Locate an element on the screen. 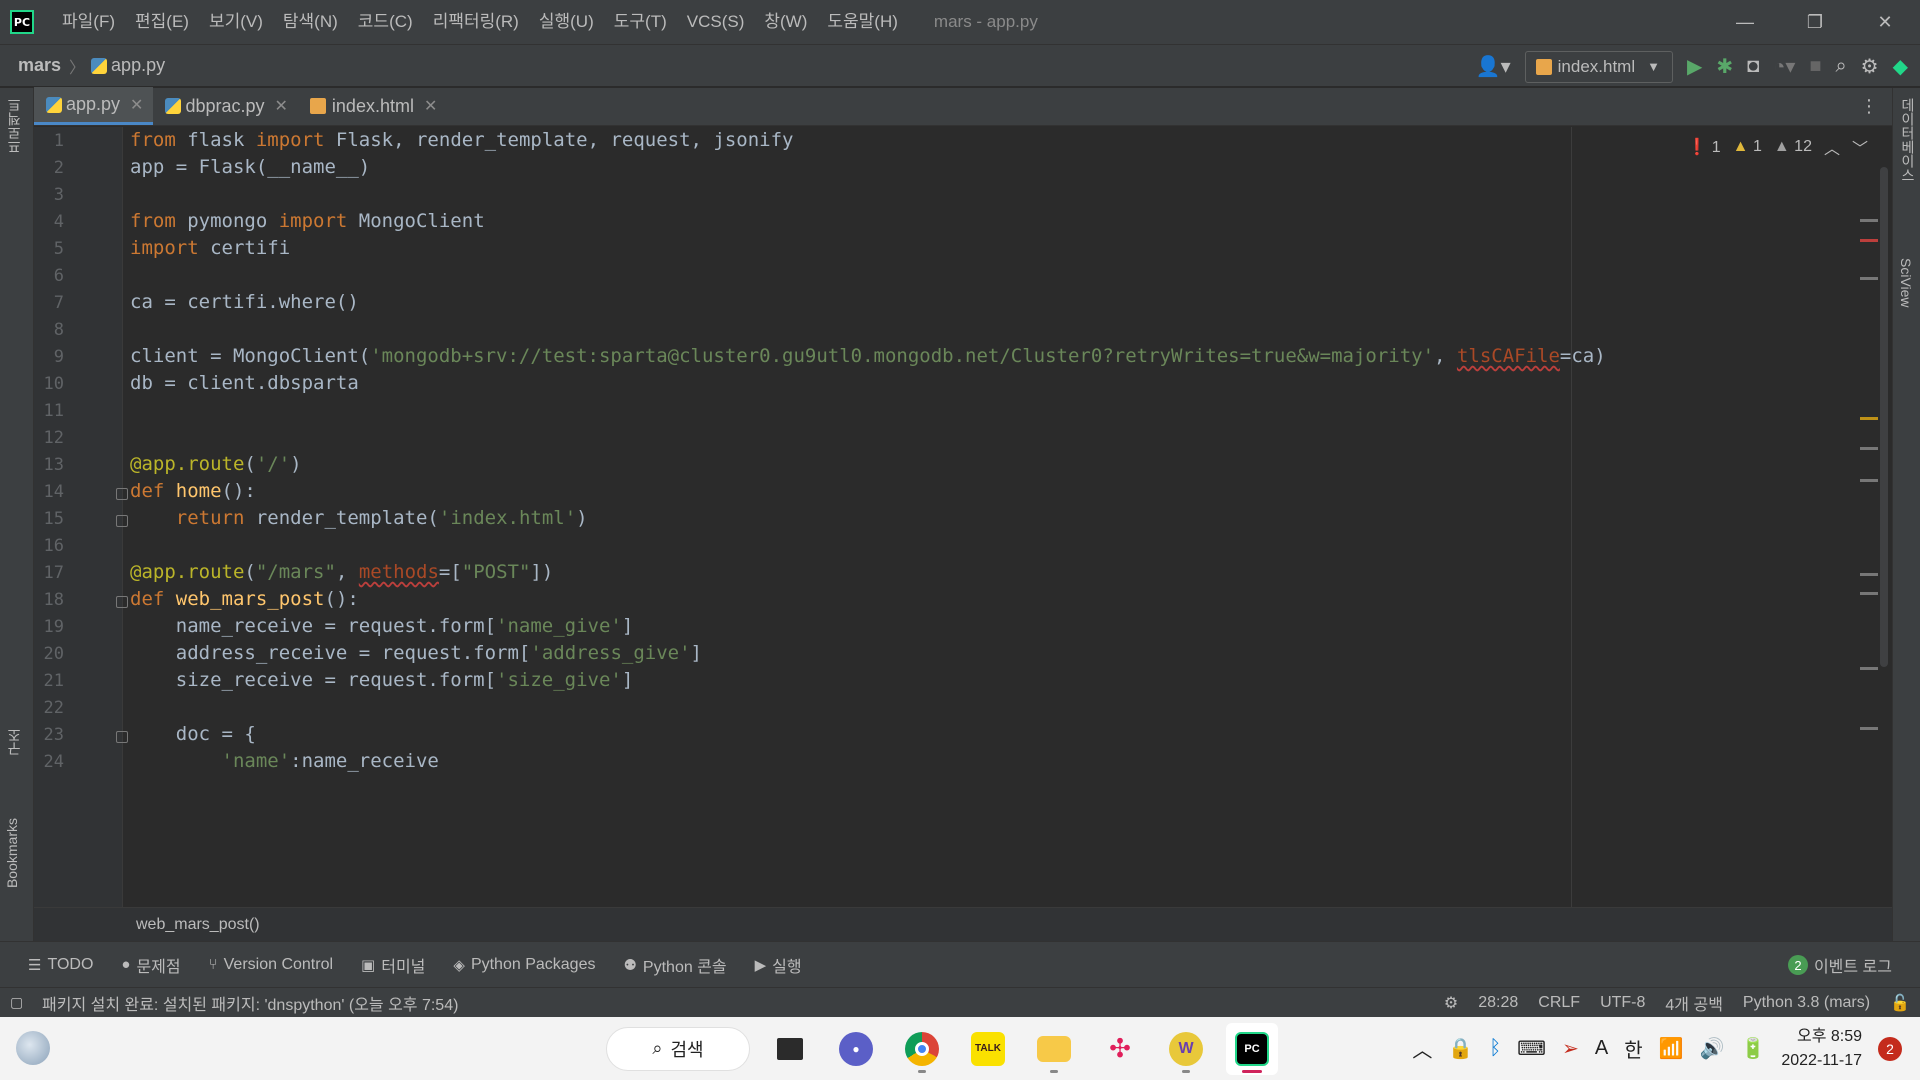 Image resolution: width=1920 pixels, height=1080 pixels. close-button: ✕ is located at coordinates (1885, 22).